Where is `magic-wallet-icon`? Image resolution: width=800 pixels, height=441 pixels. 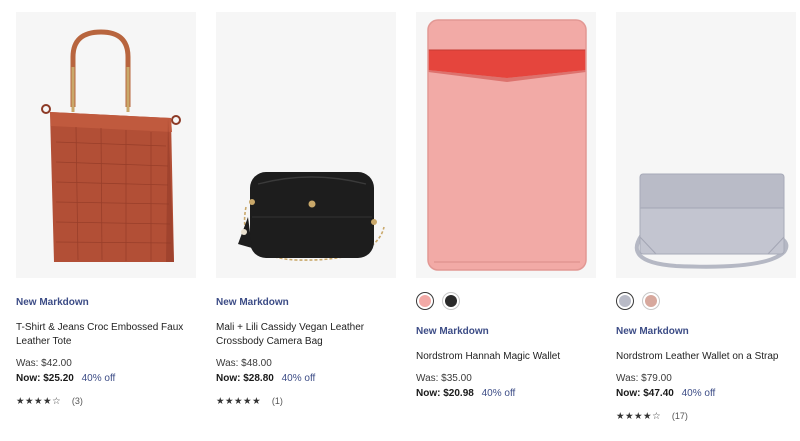
magic-wallet-icon is located at coordinates (507, 145).